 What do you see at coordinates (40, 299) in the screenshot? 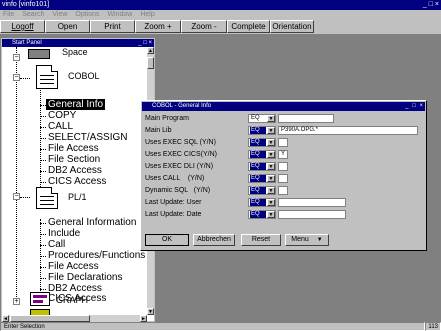
I see `graph-icon` at bounding box center [40, 299].